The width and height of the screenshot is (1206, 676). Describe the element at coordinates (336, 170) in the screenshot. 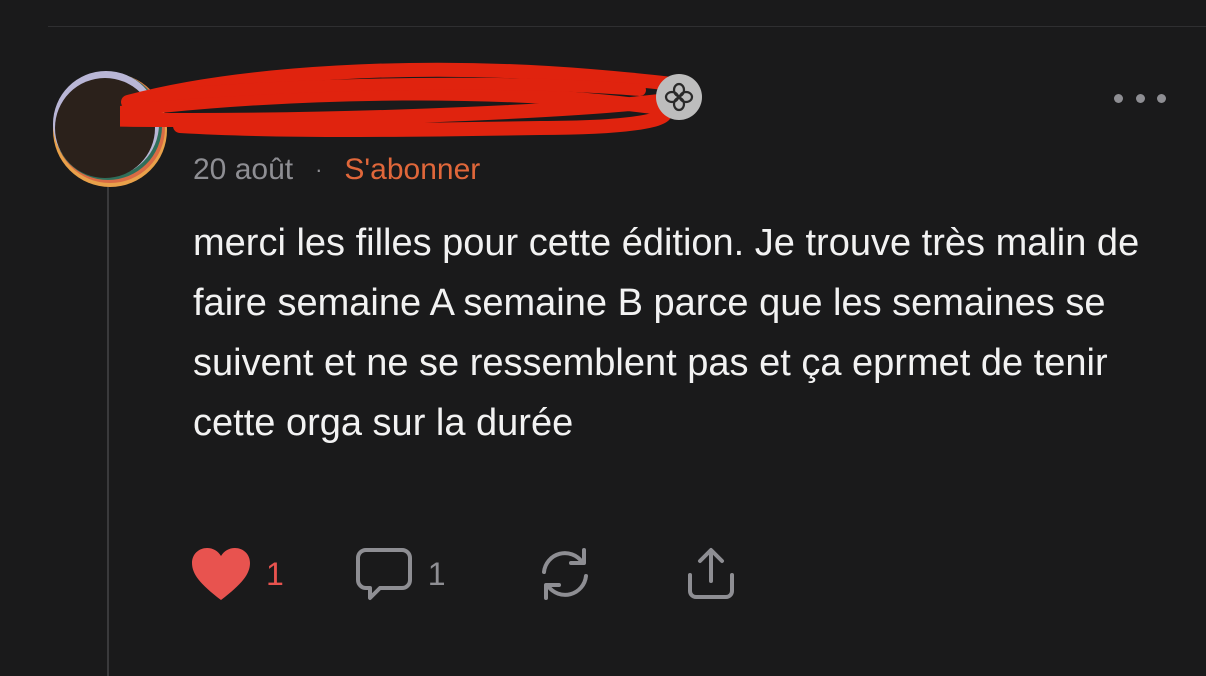

I see `comment-meta: 20 août · S'abonner` at that location.